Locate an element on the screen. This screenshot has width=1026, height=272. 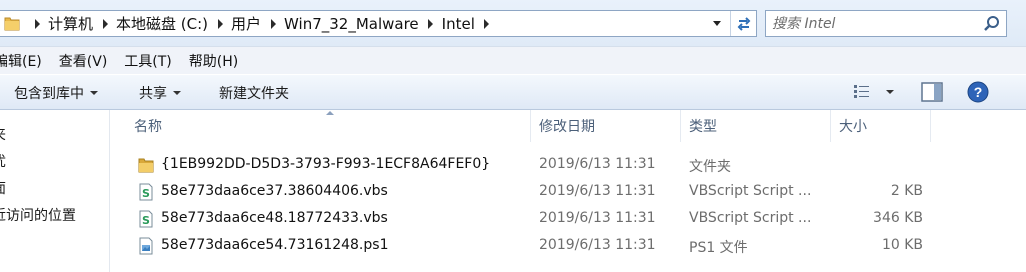
menu-help: 帮助(H) is located at coordinates (213, 61).